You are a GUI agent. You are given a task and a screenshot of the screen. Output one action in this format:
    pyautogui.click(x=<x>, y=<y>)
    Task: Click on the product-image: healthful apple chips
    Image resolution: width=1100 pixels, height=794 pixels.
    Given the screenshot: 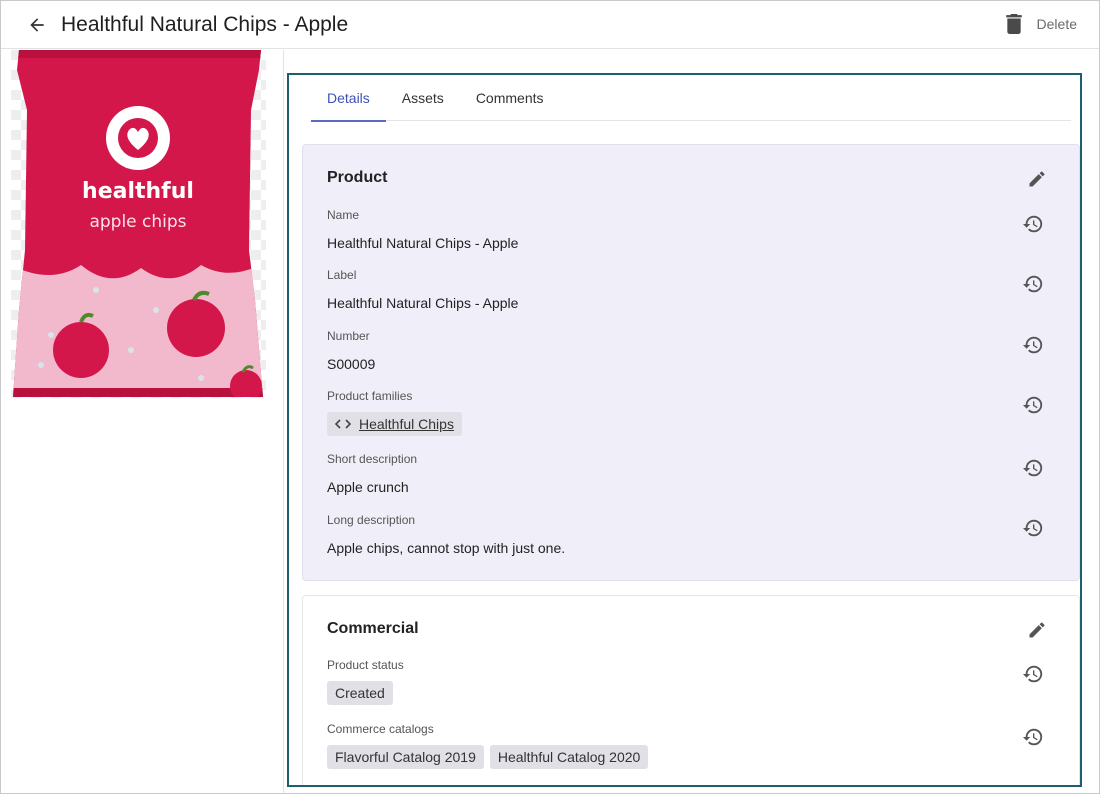 What is the action you would take?
    pyautogui.click(x=138, y=224)
    